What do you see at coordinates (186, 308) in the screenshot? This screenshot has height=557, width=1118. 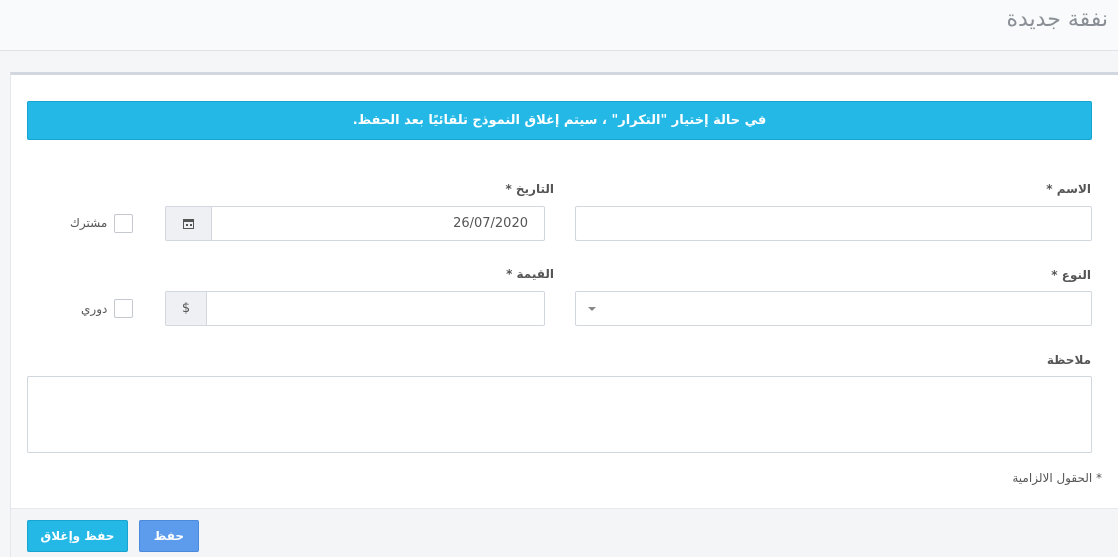 I see `currency-addon: $` at bounding box center [186, 308].